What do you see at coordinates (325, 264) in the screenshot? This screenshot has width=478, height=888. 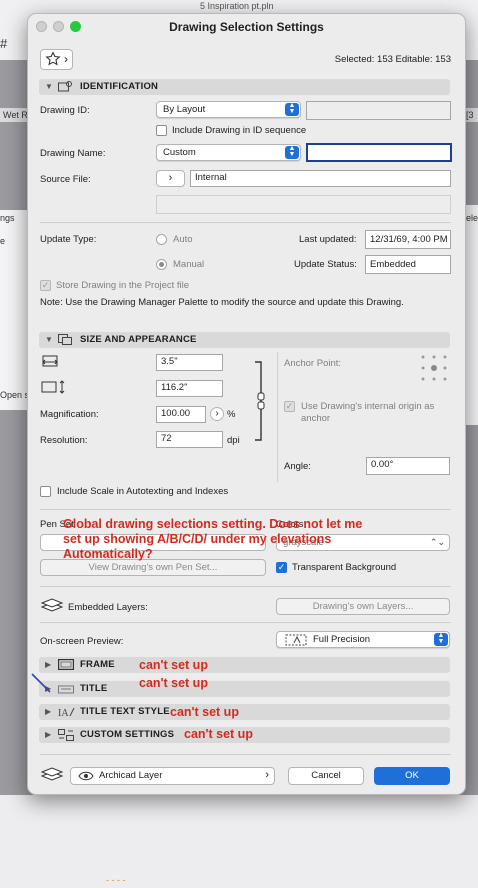 I see `update-status-label: Update Status:` at bounding box center [325, 264].